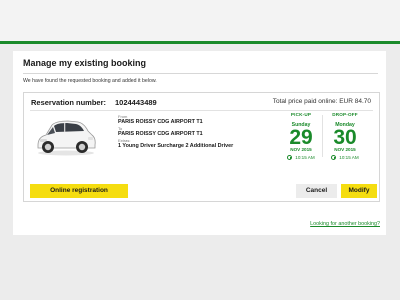 This screenshot has width=400, height=300. I want to click on dropoff-time-row: 10:15 AM, so click(345, 158).